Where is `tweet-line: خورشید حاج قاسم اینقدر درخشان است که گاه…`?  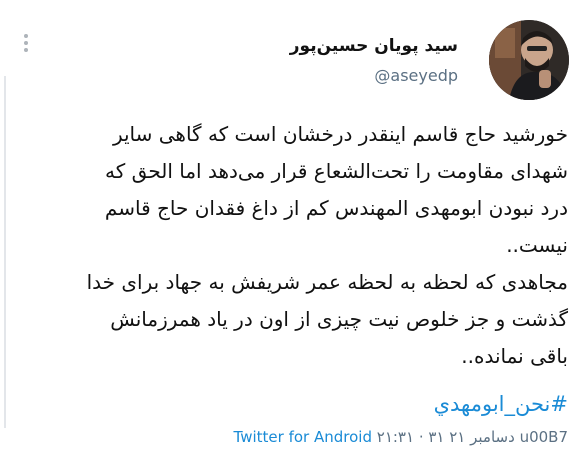 tweet-line: خورشید حاج قاسم اینقدر درخشان است که گاه… is located at coordinates (340, 134).